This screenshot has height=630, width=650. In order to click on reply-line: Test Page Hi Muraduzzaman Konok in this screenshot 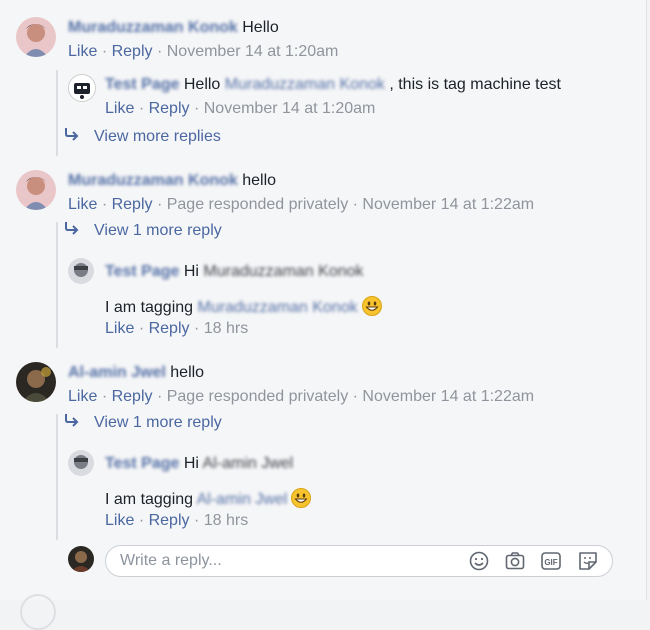, I will do `click(234, 271)`.